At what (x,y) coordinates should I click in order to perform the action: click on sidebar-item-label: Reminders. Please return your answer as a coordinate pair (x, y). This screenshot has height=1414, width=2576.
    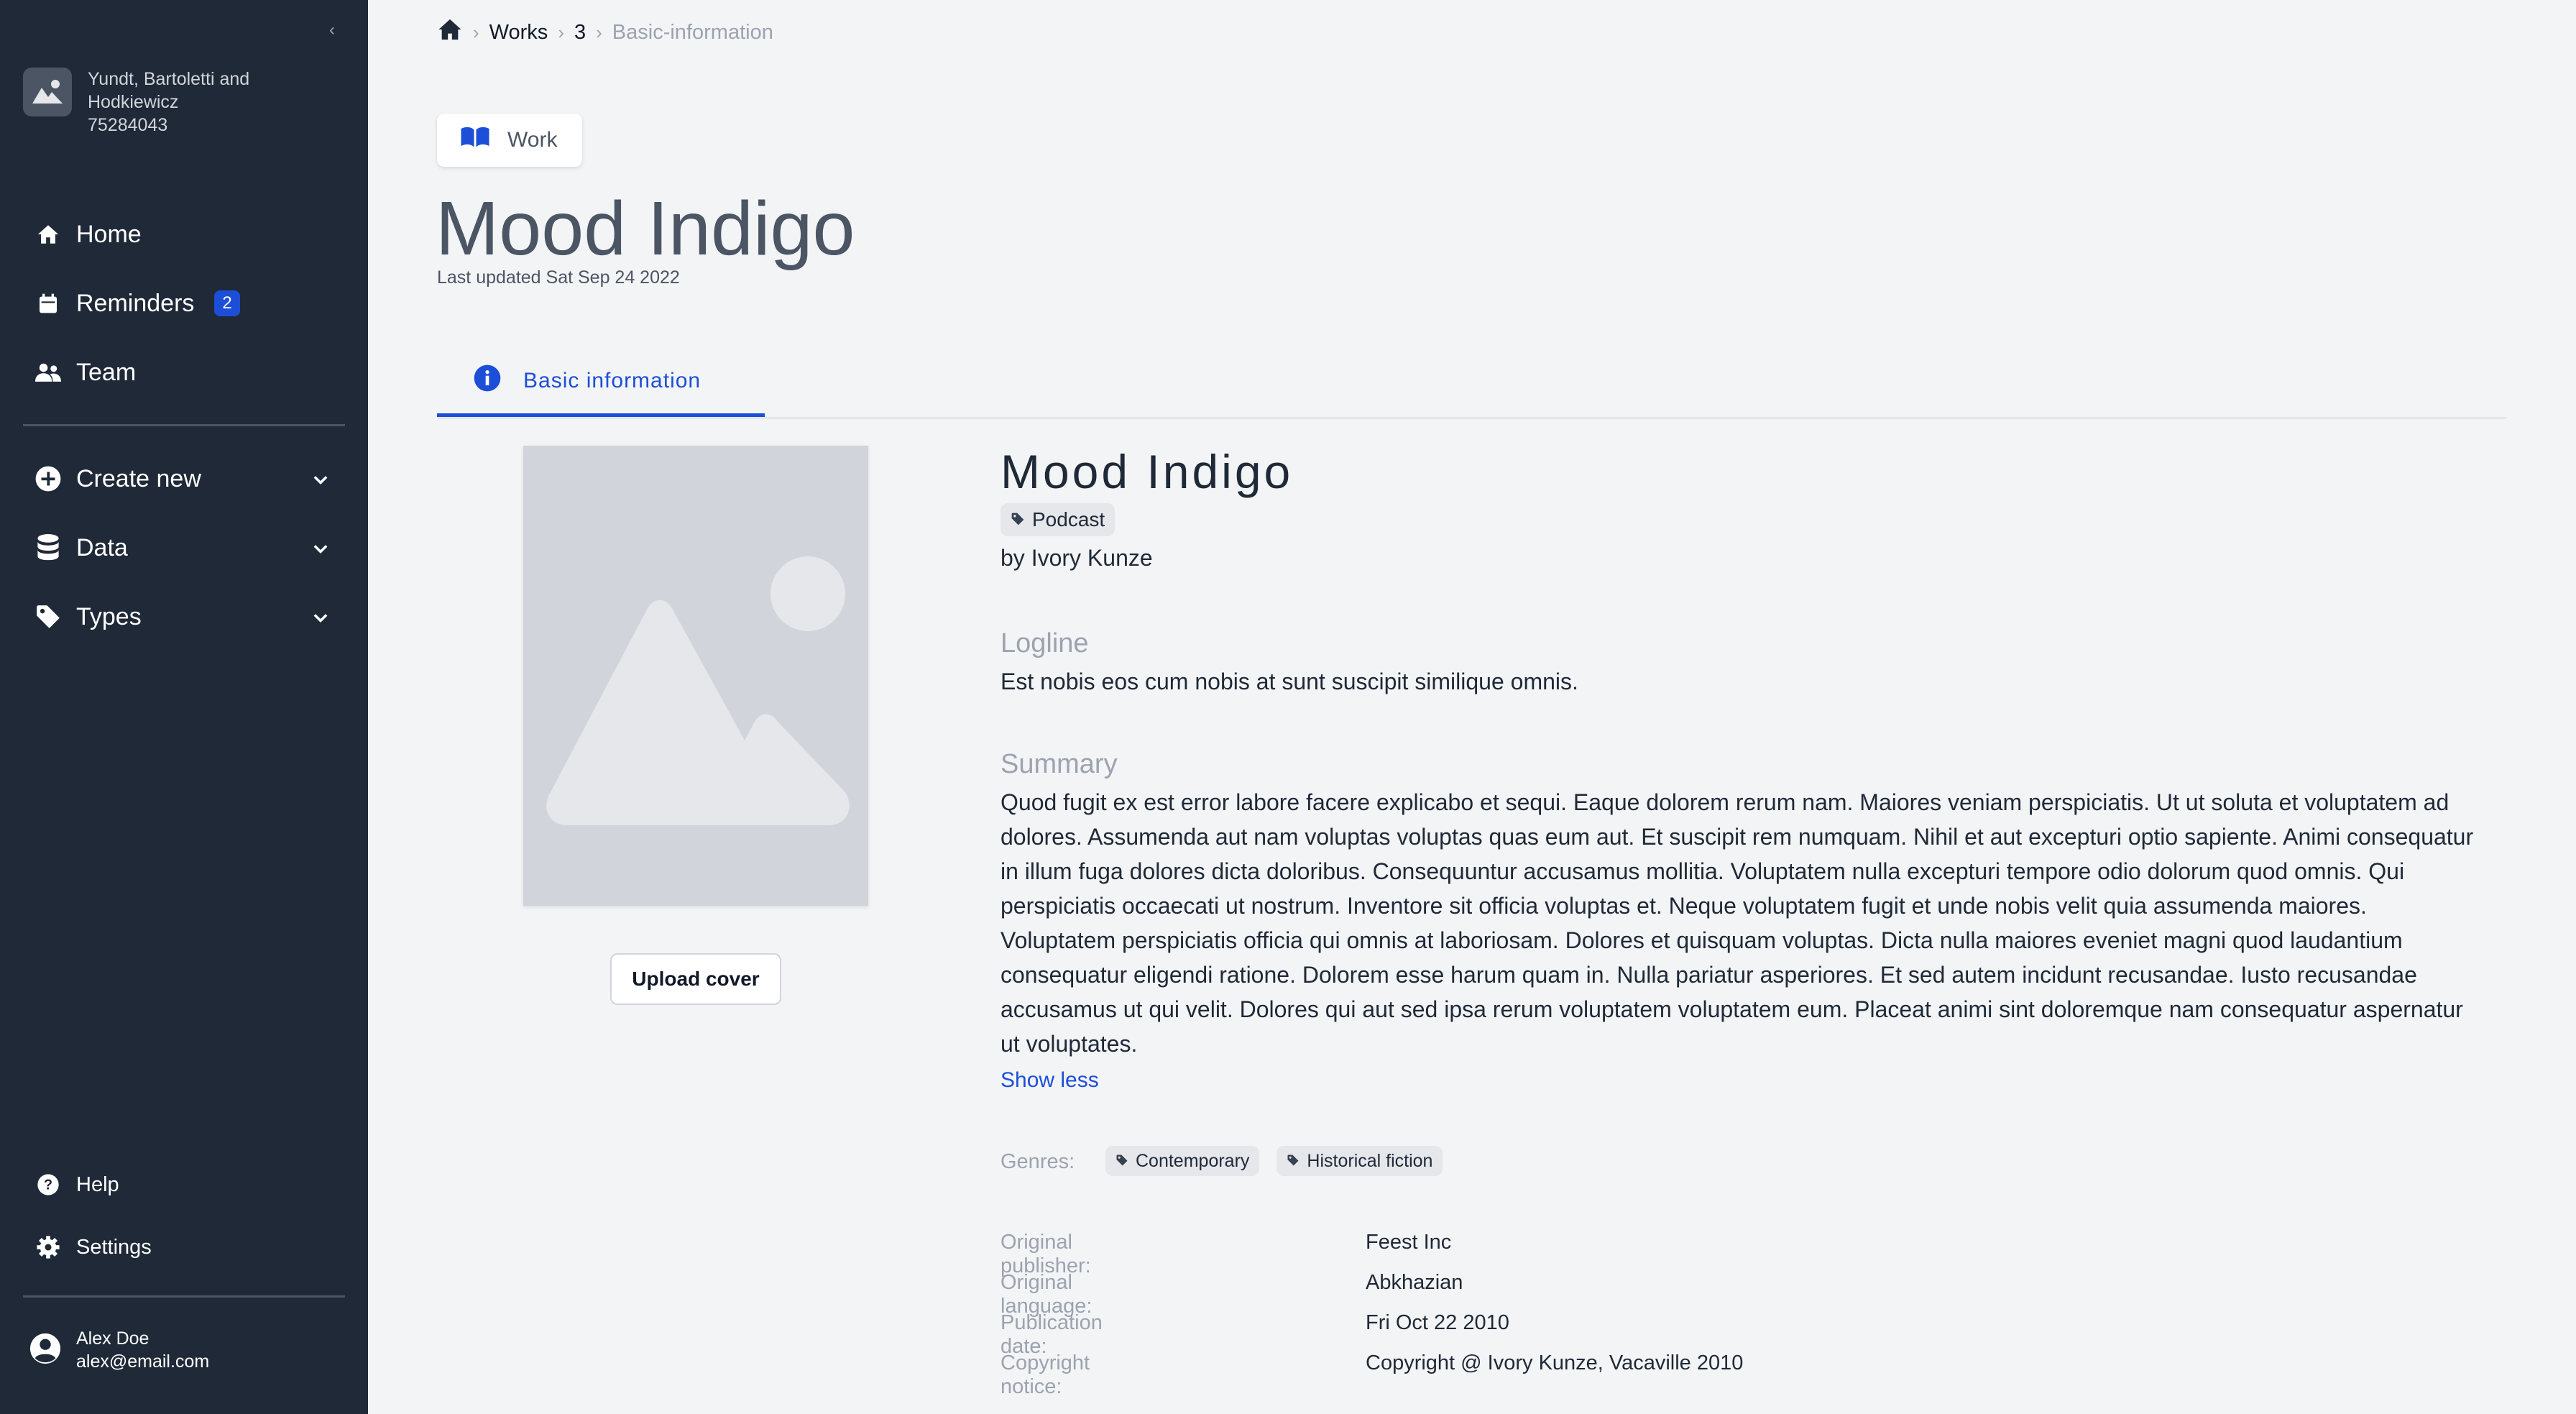
    Looking at the image, I should click on (135, 303).